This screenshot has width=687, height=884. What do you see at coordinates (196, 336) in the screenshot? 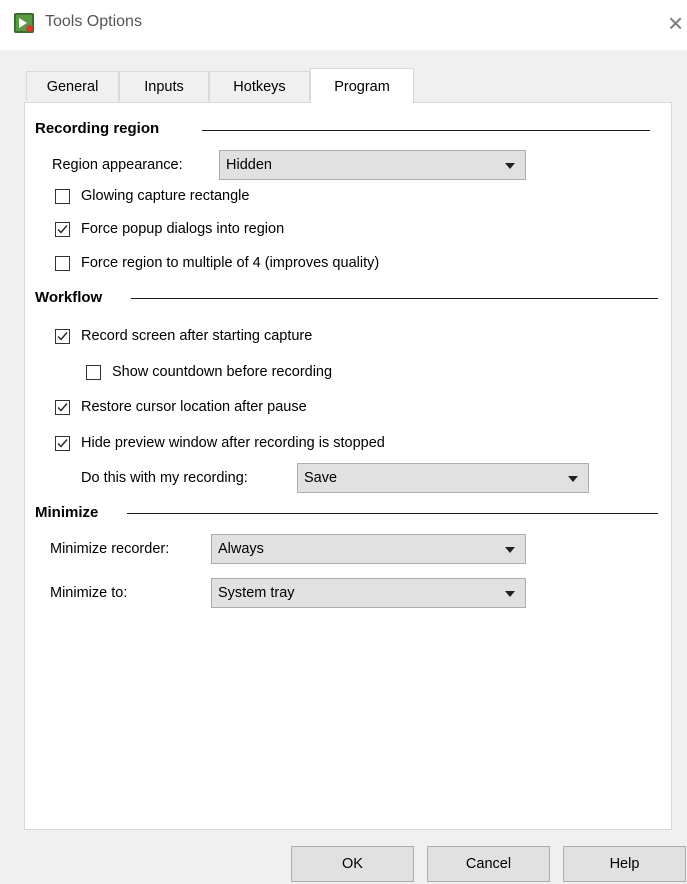
I see `record-after-start-label: Record screen after starting capture` at bounding box center [196, 336].